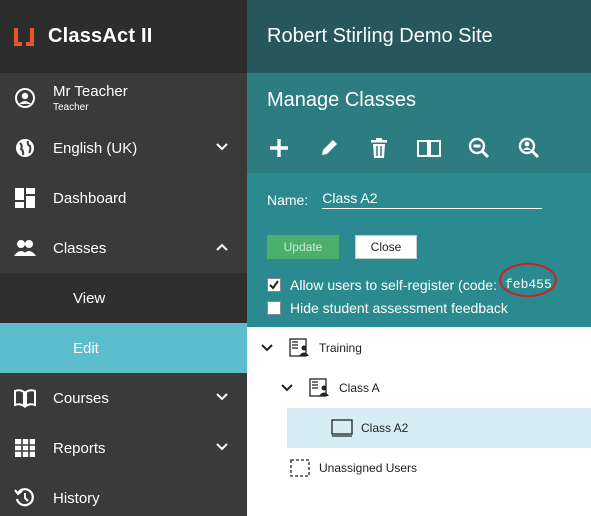 The image size is (591, 516). I want to click on user-profile: Mr Teacher Teacher, so click(123, 98).